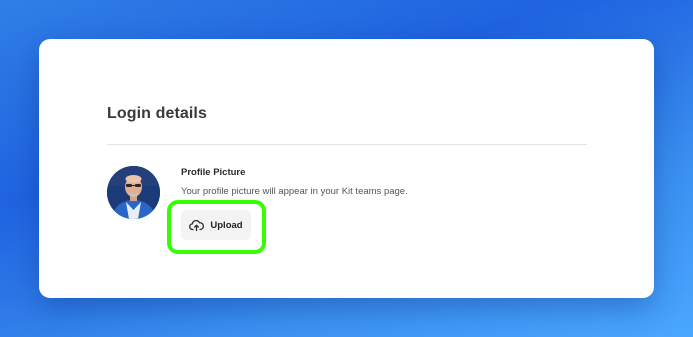 The height and width of the screenshot is (337, 693). I want to click on upload-button: Upload, so click(216, 225).